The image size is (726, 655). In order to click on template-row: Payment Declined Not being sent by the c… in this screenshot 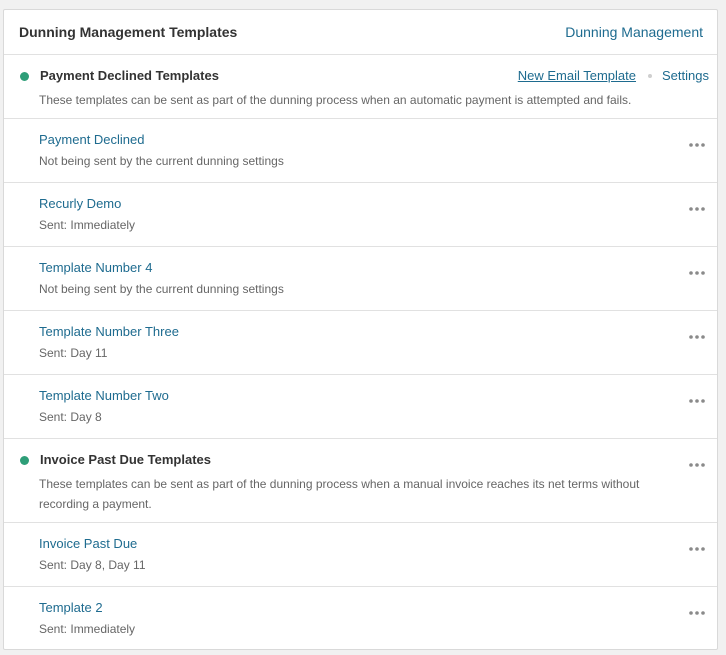, I will do `click(360, 151)`.